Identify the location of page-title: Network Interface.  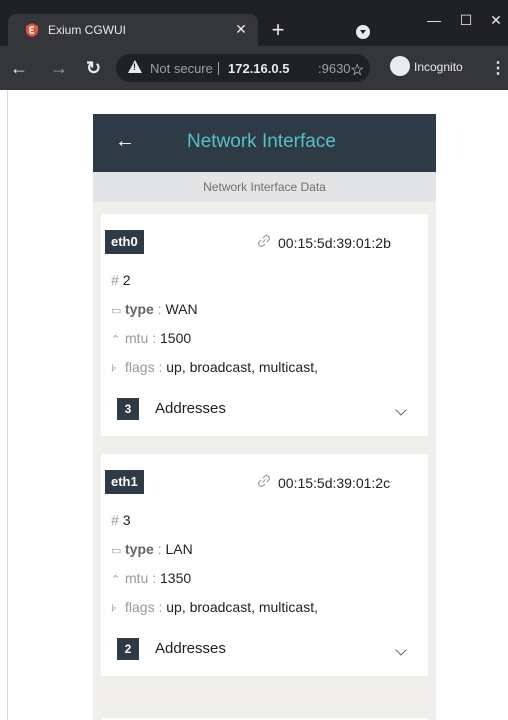
(261, 141).